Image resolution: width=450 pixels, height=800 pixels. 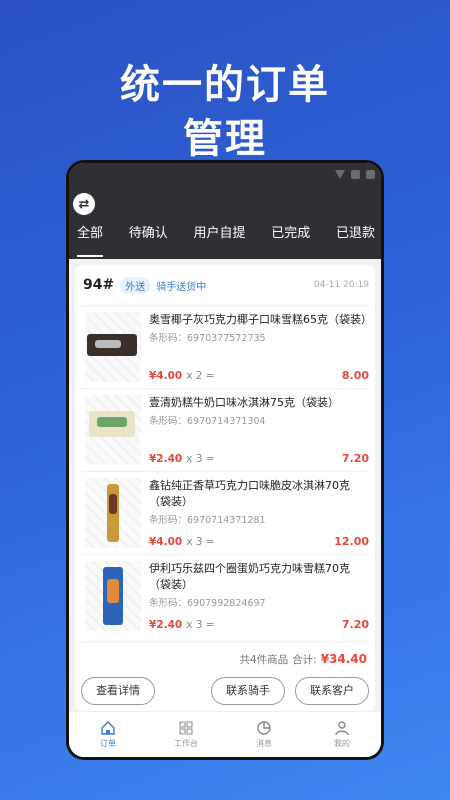 I want to click on battery-icon, so click(x=370, y=174).